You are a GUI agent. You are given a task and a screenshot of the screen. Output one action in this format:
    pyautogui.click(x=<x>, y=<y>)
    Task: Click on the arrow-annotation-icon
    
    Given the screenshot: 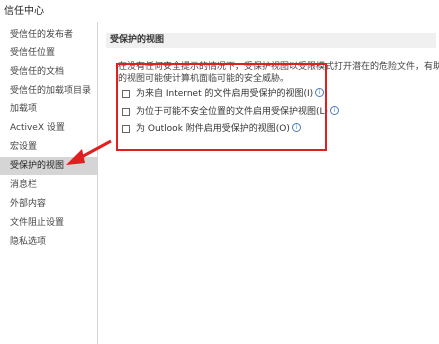 What is the action you would take?
    pyautogui.click(x=89, y=152)
    